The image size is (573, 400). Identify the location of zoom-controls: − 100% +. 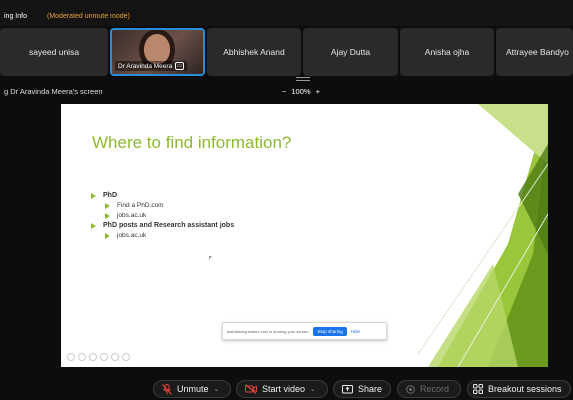
(301, 91).